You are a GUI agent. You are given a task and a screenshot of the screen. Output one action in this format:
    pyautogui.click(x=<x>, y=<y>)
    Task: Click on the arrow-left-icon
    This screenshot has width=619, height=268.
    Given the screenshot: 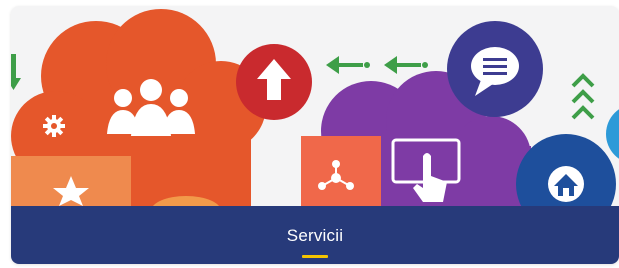 What is the action you would take?
    pyautogui.click(x=377, y=65)
    